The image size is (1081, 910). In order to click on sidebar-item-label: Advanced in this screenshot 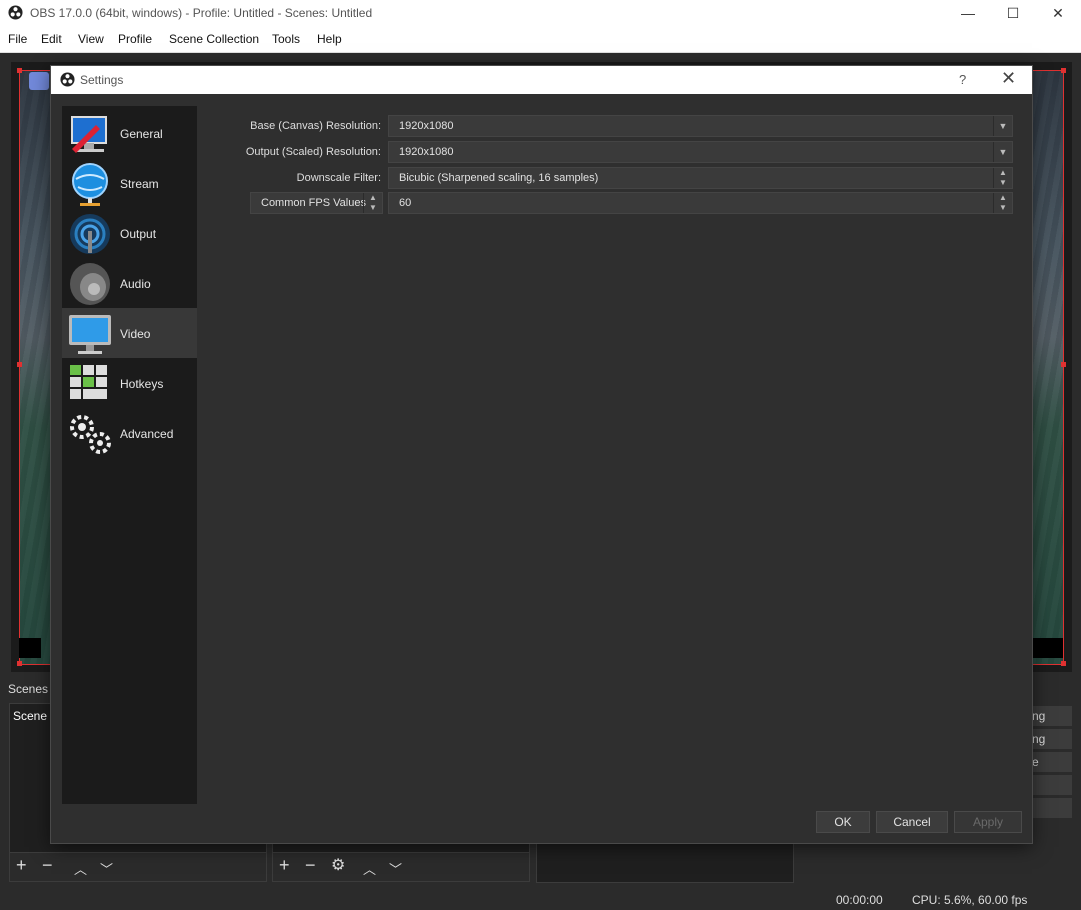, I will do `click(147, 434)`.